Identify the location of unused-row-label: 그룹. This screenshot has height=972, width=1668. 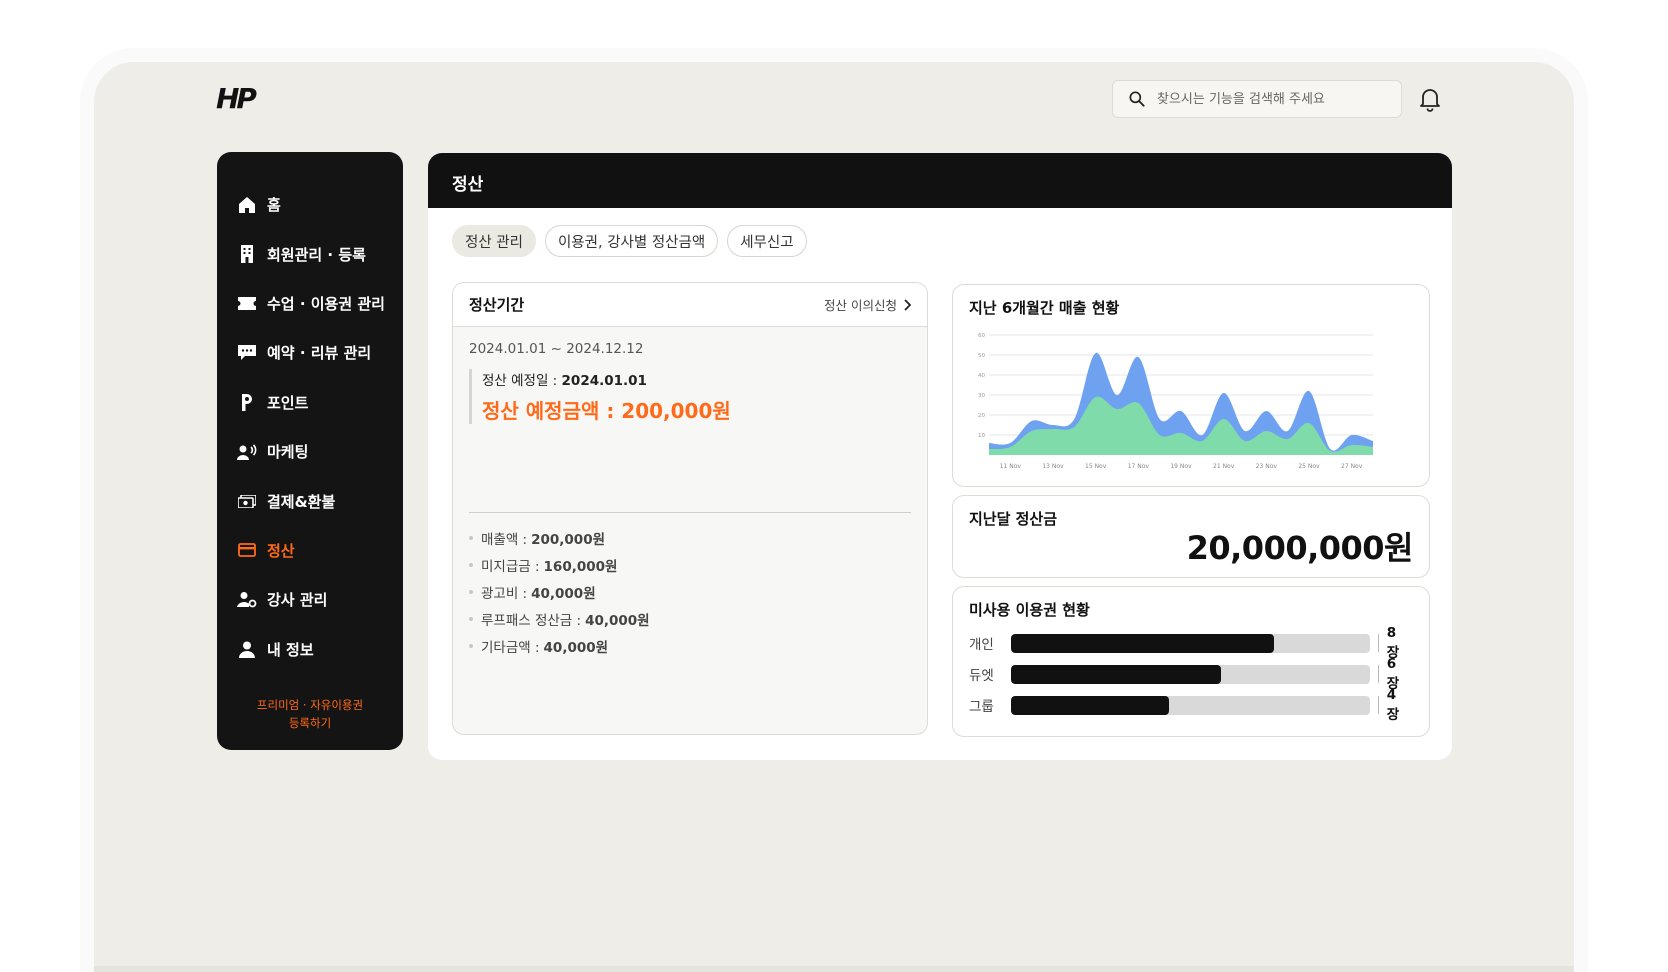
(981, 707).